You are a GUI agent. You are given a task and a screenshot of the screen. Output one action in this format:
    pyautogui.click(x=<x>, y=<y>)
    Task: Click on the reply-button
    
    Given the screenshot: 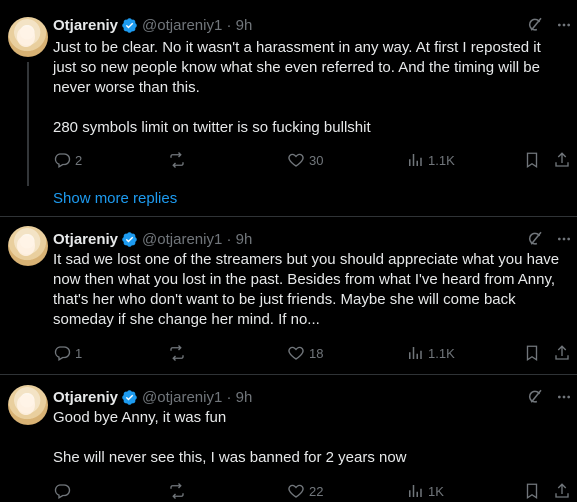 What is the action you would take?
    pyautogui.click(x=64, y=491)
    